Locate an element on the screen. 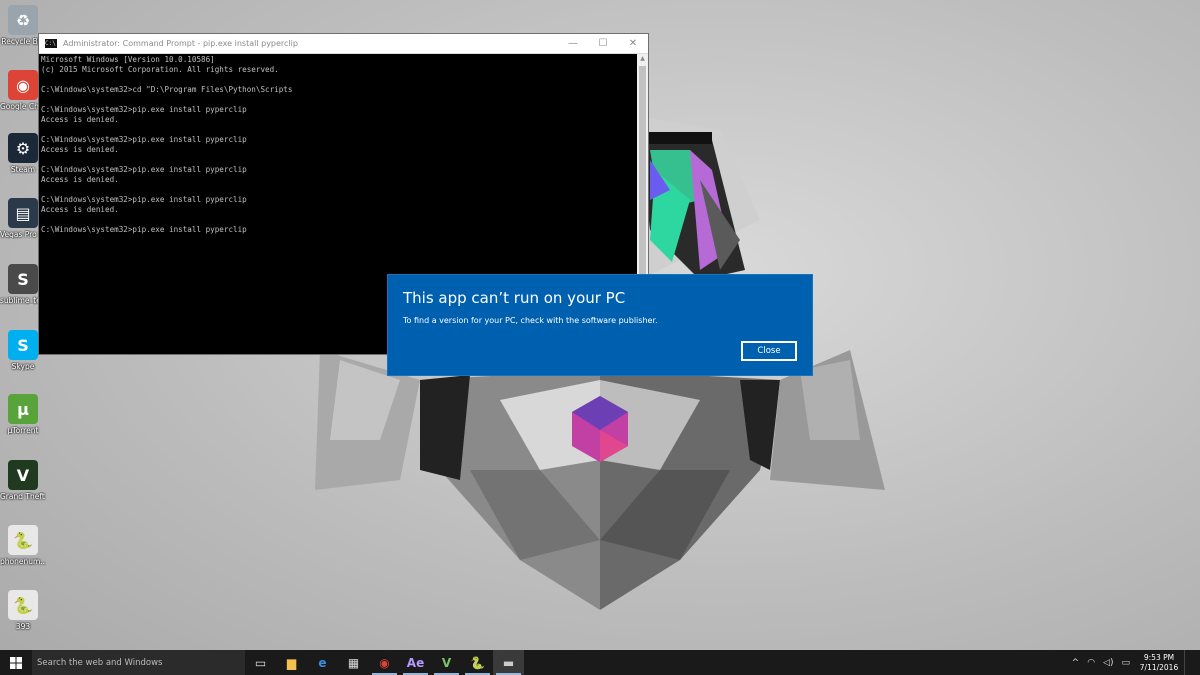 This screenshot has width=1200, height=675. volume-icon: ◁) is located at coordinates (1108, 663).